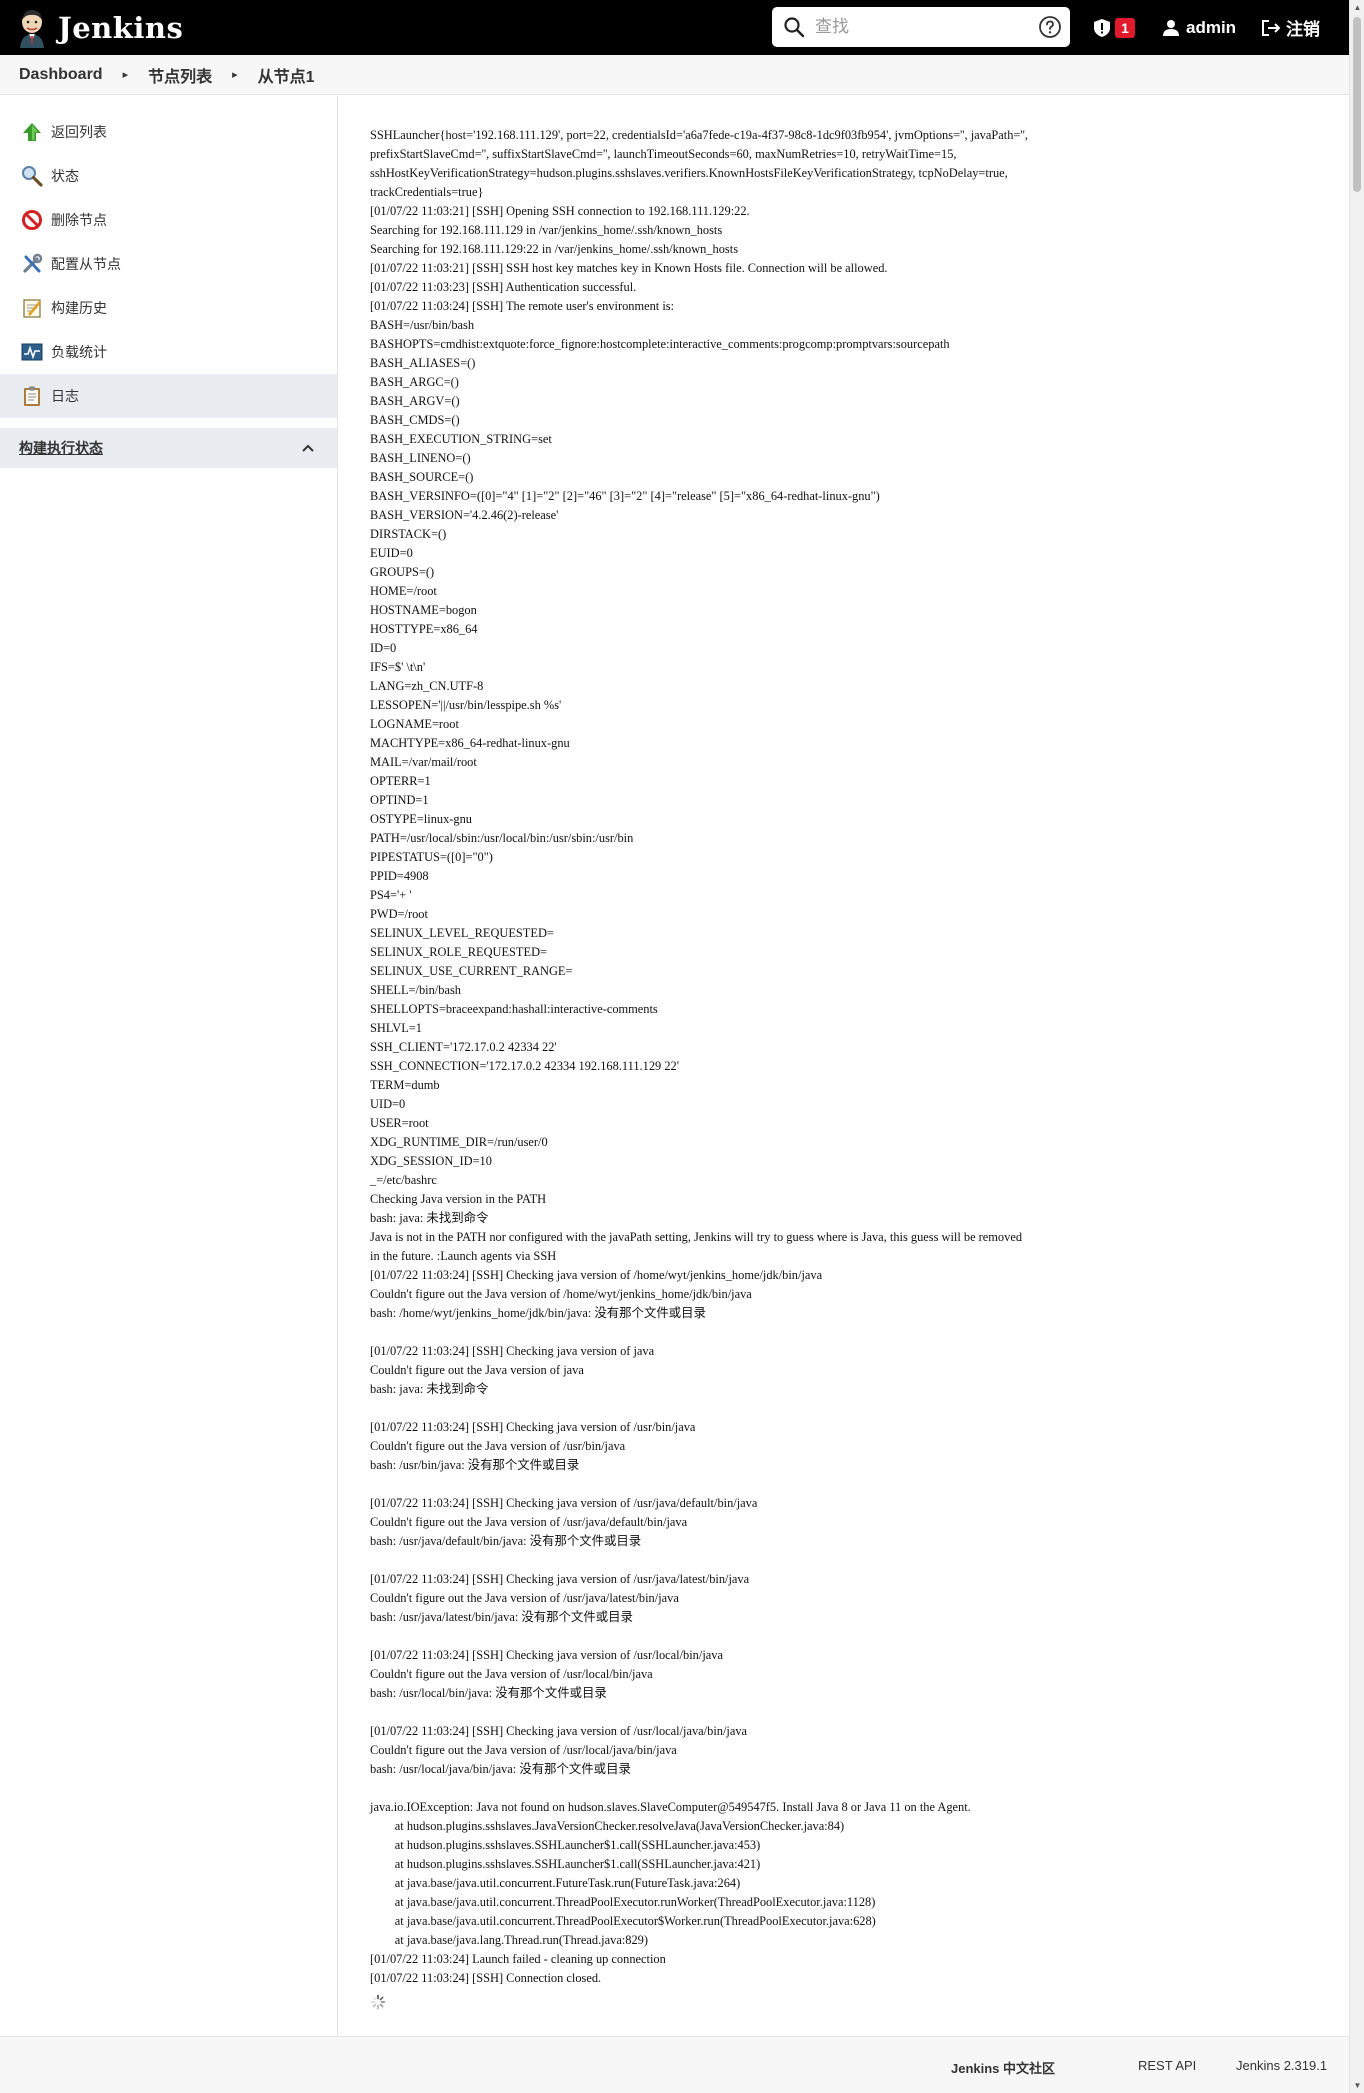  What do you see at coordinates (475, 1465) in the screenshot?
I see `console-line: bash: /usr/bin/java: 没有那个文件或目录` at bounding box center [475, 1465].